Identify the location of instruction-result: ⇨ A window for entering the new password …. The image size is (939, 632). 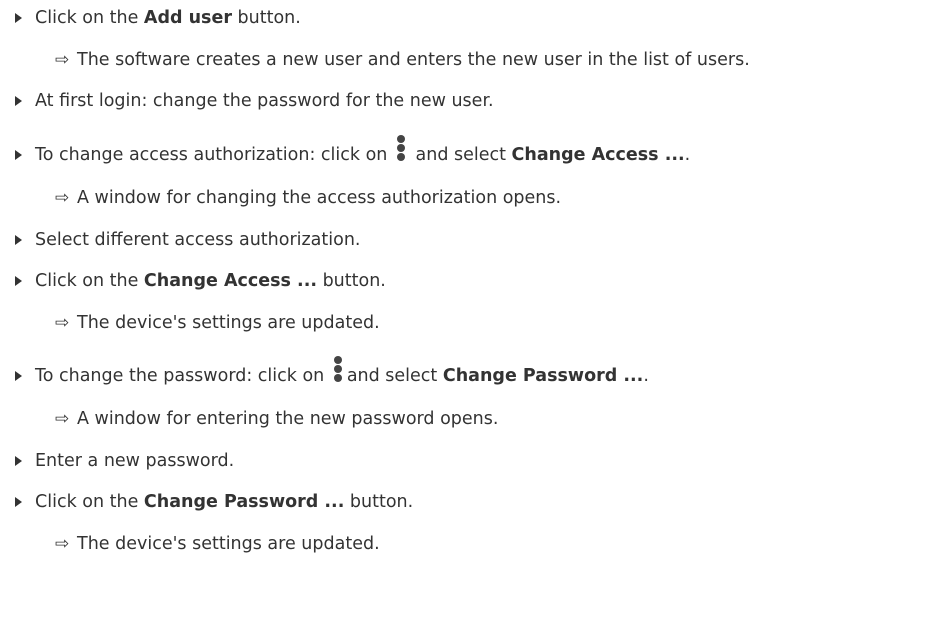
(276, 419).